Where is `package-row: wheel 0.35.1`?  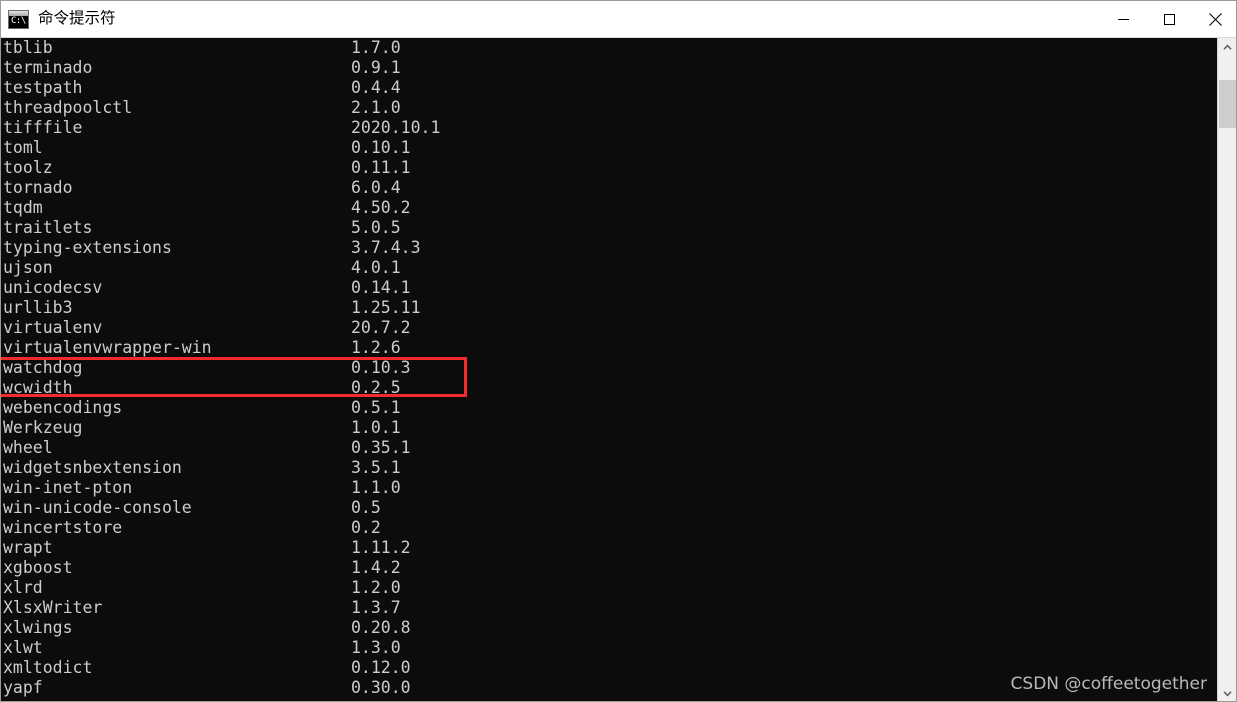
package-row: wheel 0.35.1 is located at coordinates (221, 448).